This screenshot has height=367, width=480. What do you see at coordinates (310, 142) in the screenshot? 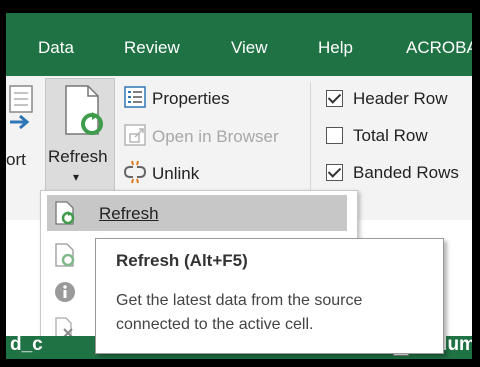
I see `ribbon-group-separator` at bounding box center [310, 142].